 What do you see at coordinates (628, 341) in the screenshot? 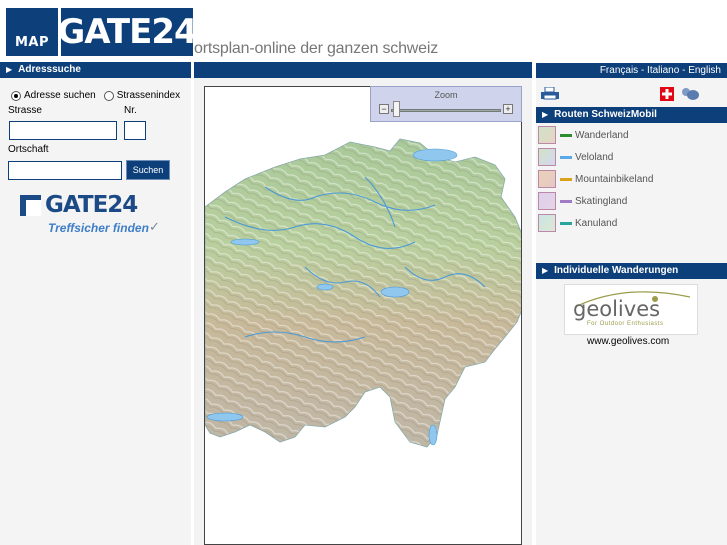
I see `geolives-link: www.geolives.com` at bounding box center [628, 341].